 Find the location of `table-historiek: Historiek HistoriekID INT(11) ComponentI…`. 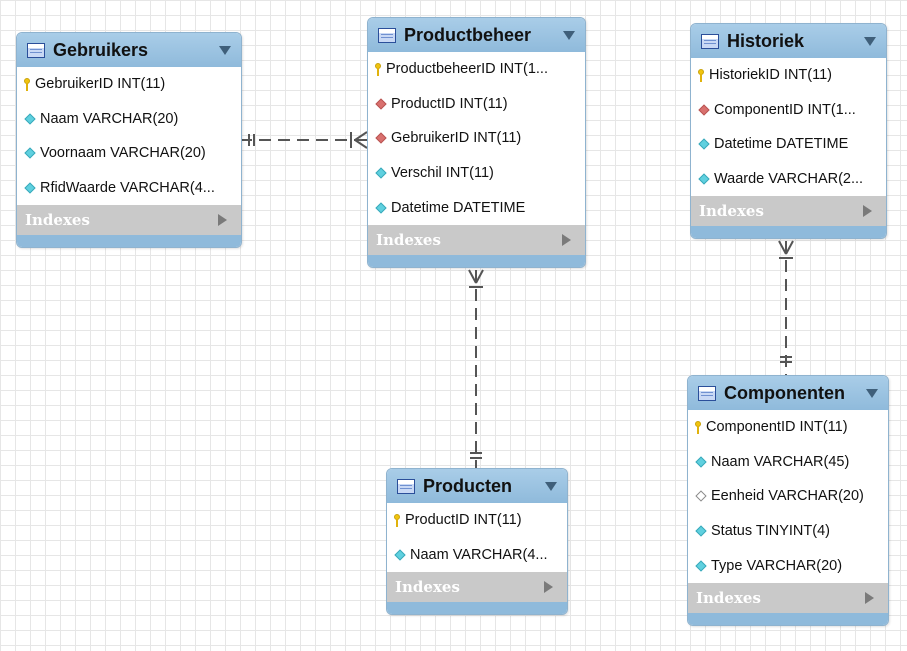

table-historiek: Historiek HistoriekID INT(11) ComponentI… is located at coordinates (788, 131).